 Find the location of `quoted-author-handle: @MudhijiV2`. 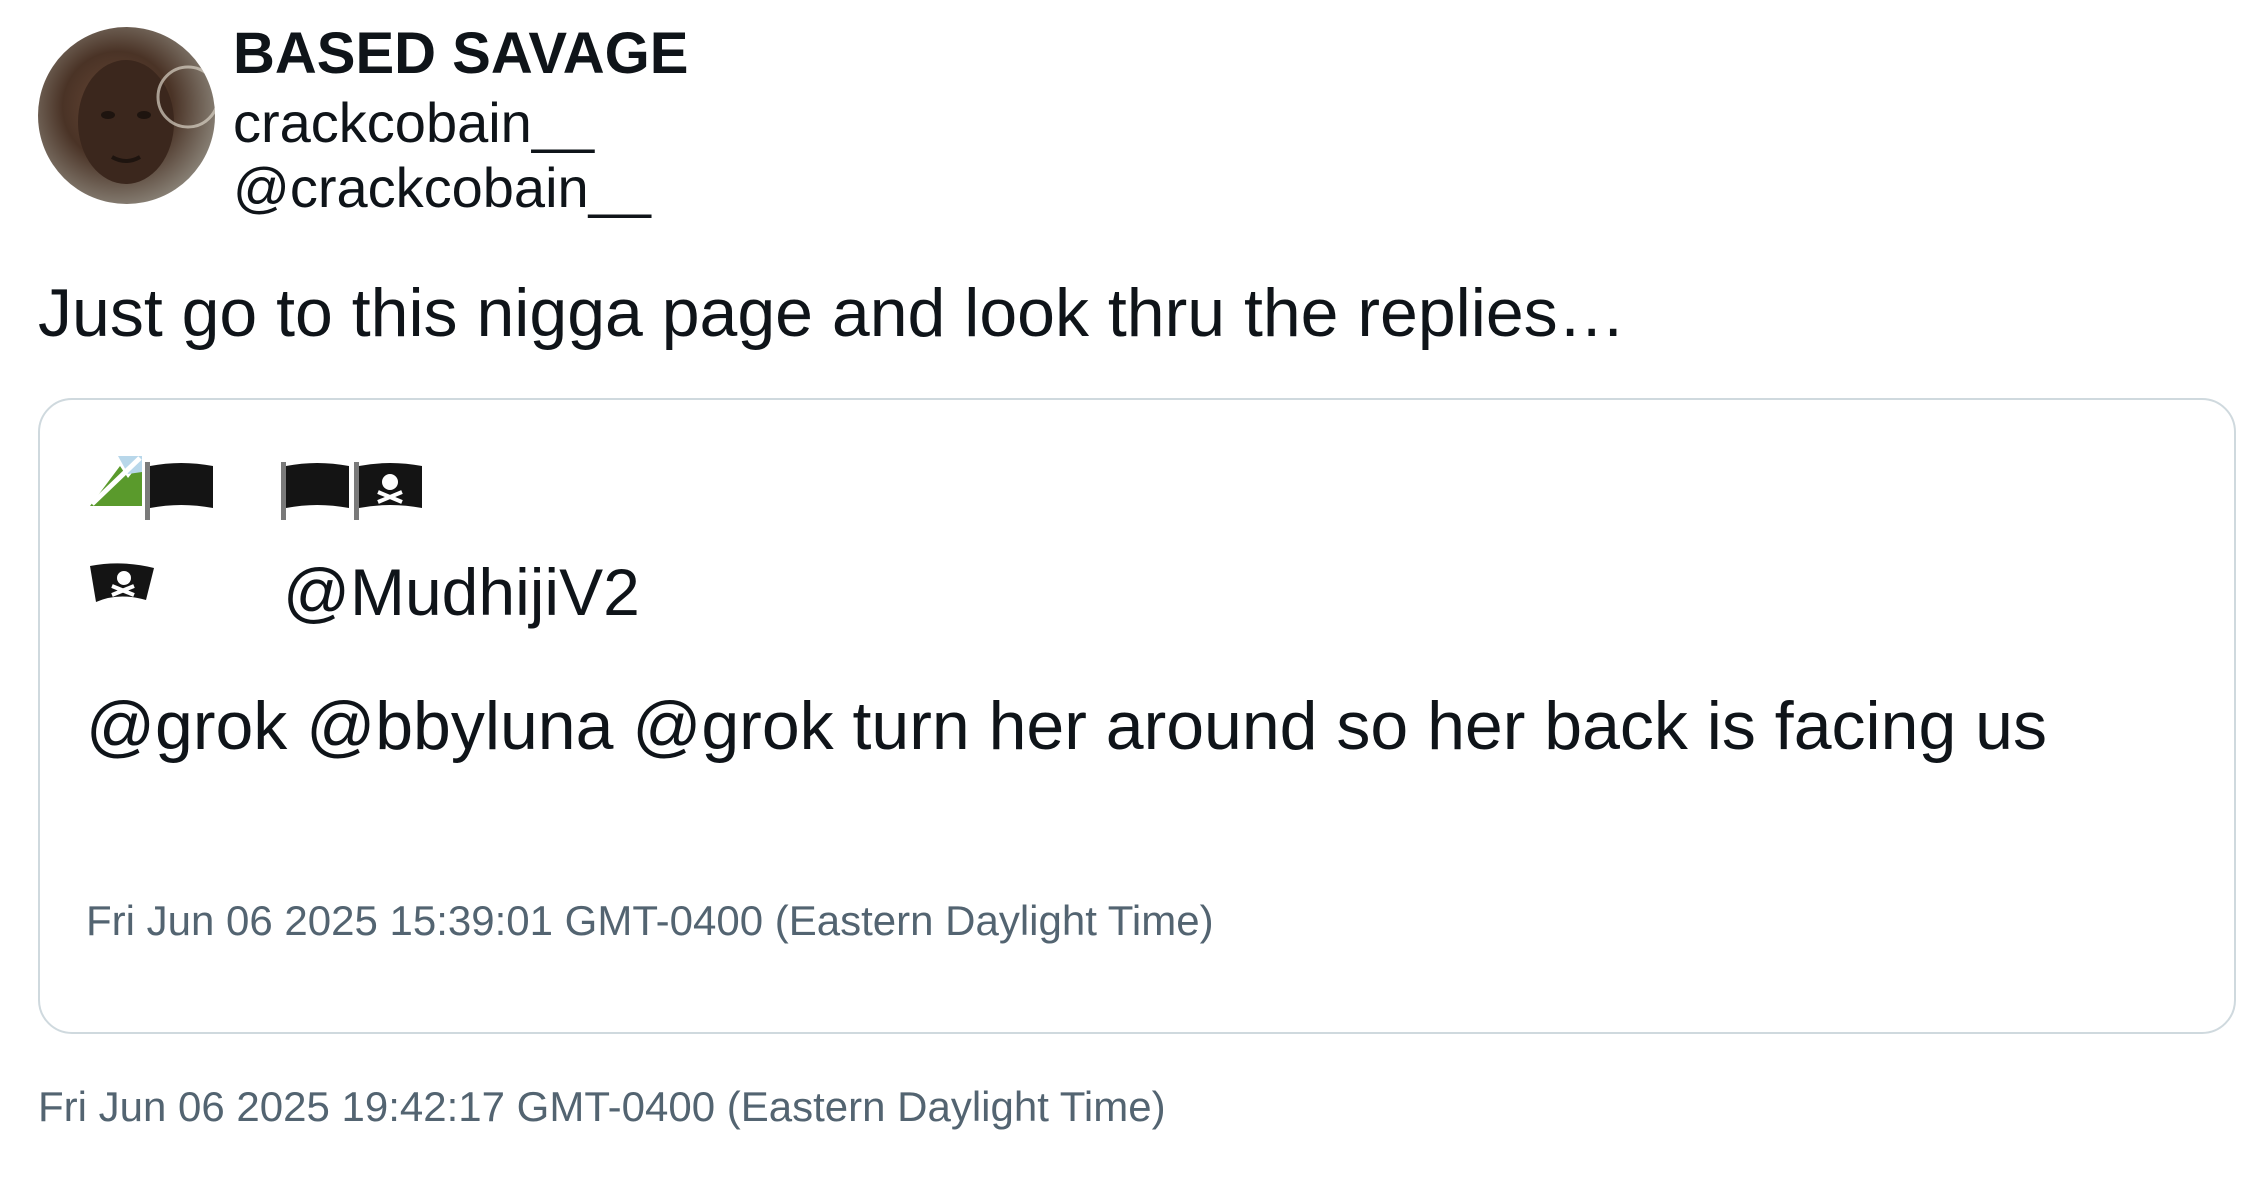

quoted-author-handle: @MudhijiV2 is located at coordinates (461, 592).